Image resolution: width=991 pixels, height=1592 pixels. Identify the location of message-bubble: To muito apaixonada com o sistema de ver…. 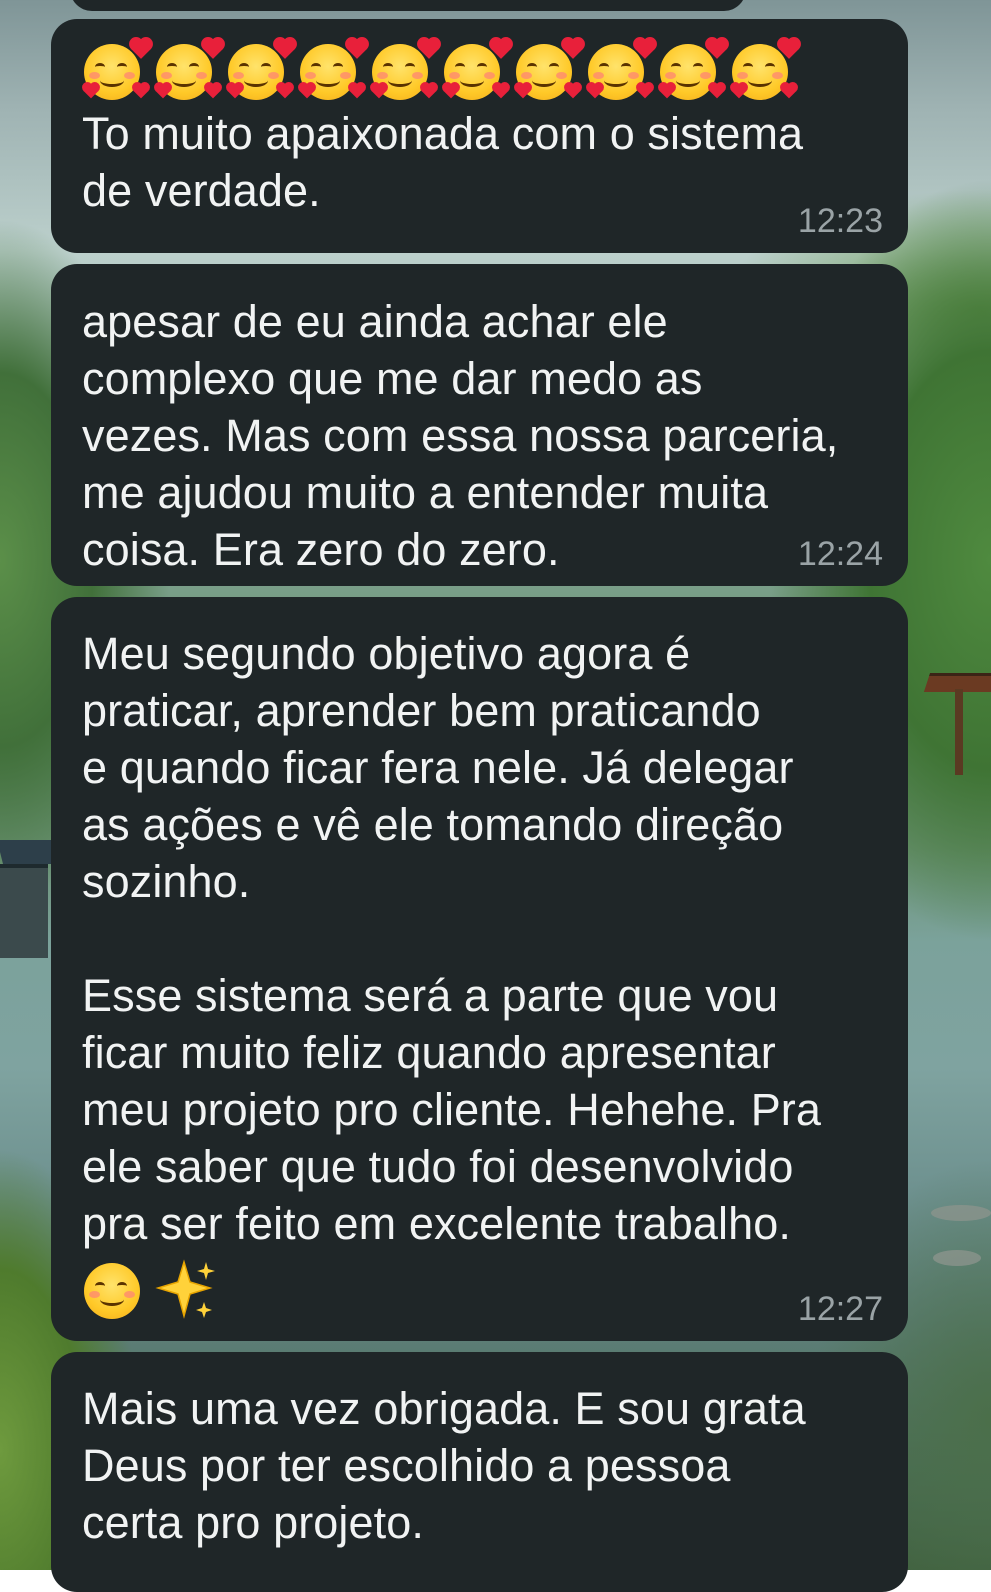
(479, 136).